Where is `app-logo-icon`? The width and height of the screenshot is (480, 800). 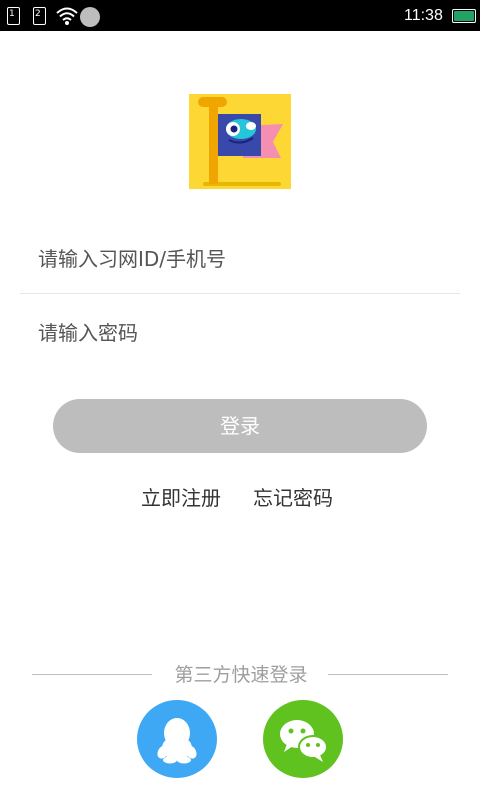 app-logo-icon is located at coordinates (240, 141).